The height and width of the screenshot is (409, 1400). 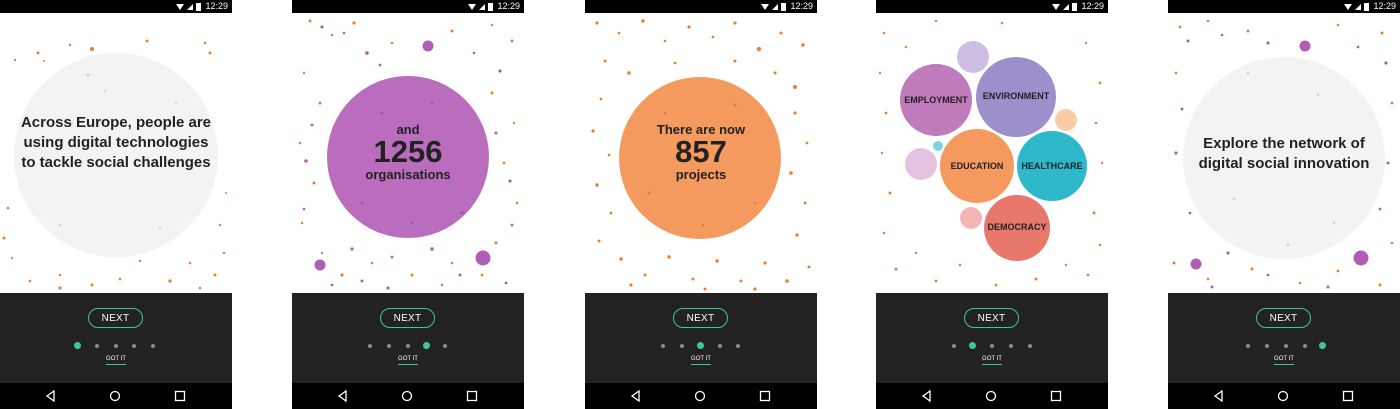 I want to click on topic-label-democracy: DEMOCRACY, so click(x=1017, y=227).